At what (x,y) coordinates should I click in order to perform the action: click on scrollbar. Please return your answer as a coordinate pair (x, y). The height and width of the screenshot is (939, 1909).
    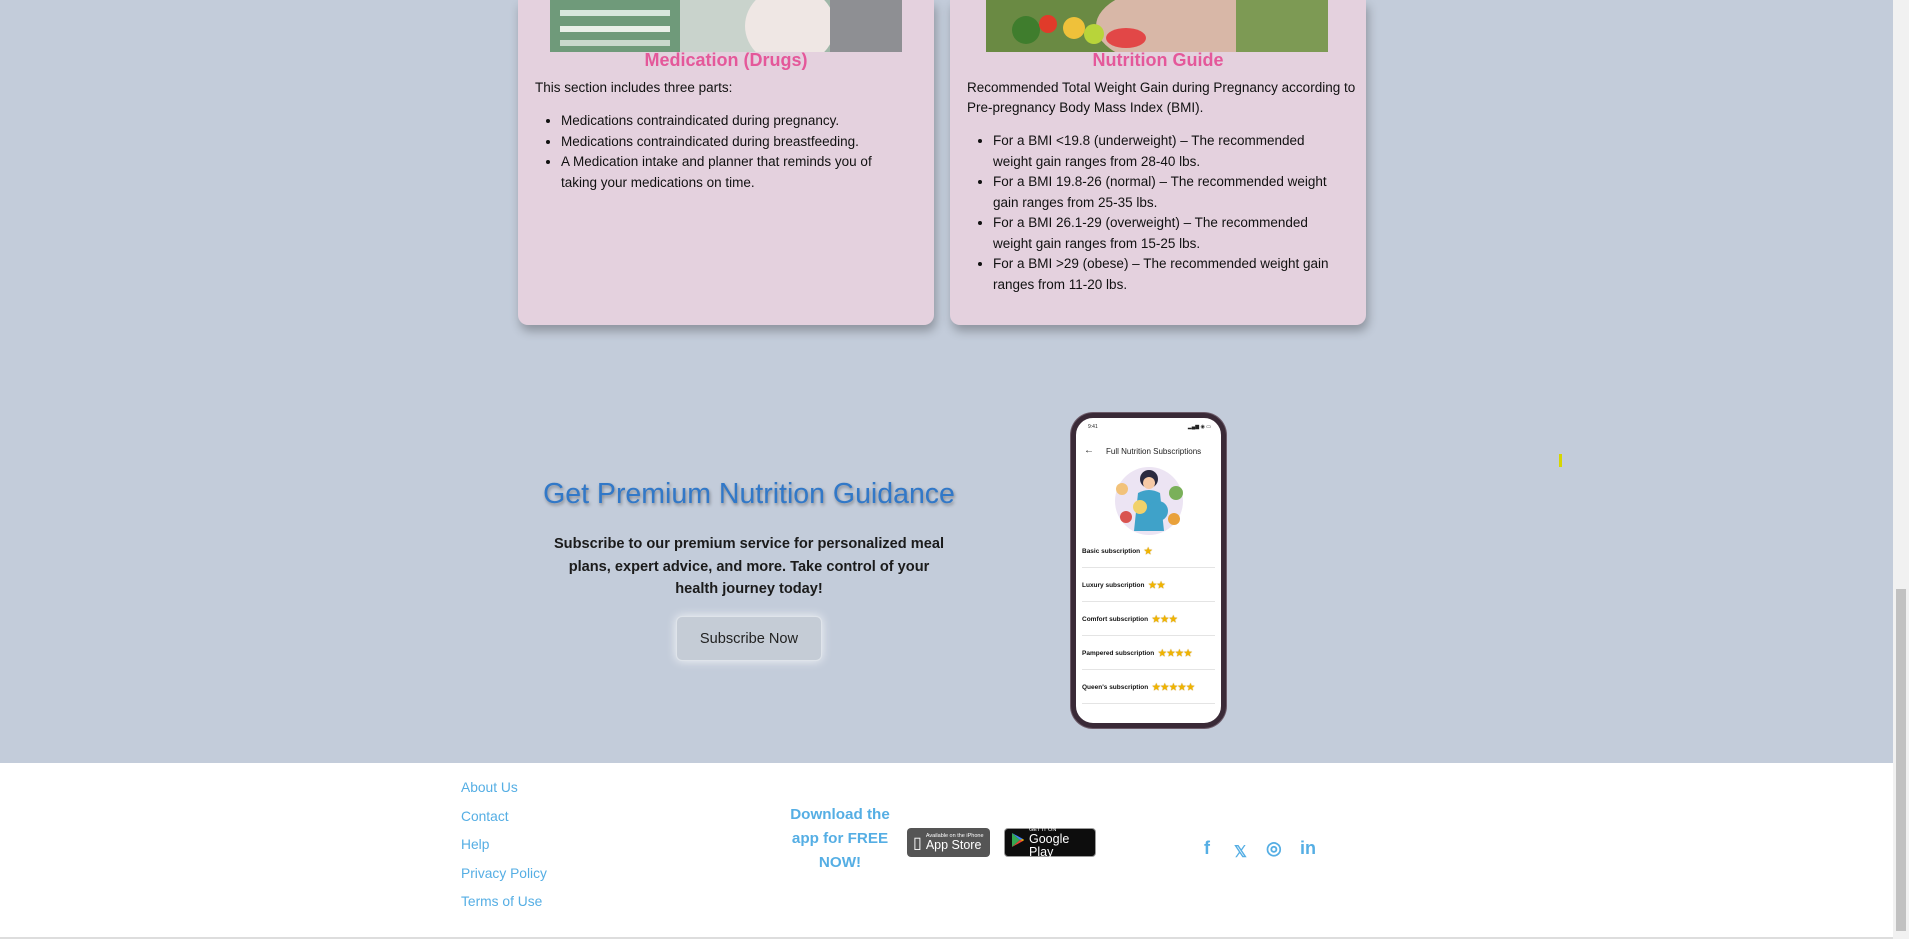
    Looking at the image, I should click on (1901, 469).